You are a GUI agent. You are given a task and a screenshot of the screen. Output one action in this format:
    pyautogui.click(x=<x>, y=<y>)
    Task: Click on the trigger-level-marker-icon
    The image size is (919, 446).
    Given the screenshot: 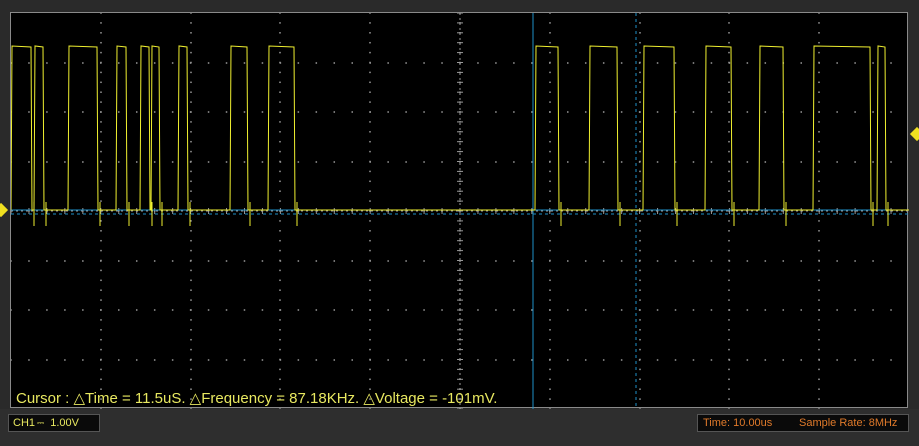 What is the action you would take?
    pyautogui.click(x=914, y=134)
    